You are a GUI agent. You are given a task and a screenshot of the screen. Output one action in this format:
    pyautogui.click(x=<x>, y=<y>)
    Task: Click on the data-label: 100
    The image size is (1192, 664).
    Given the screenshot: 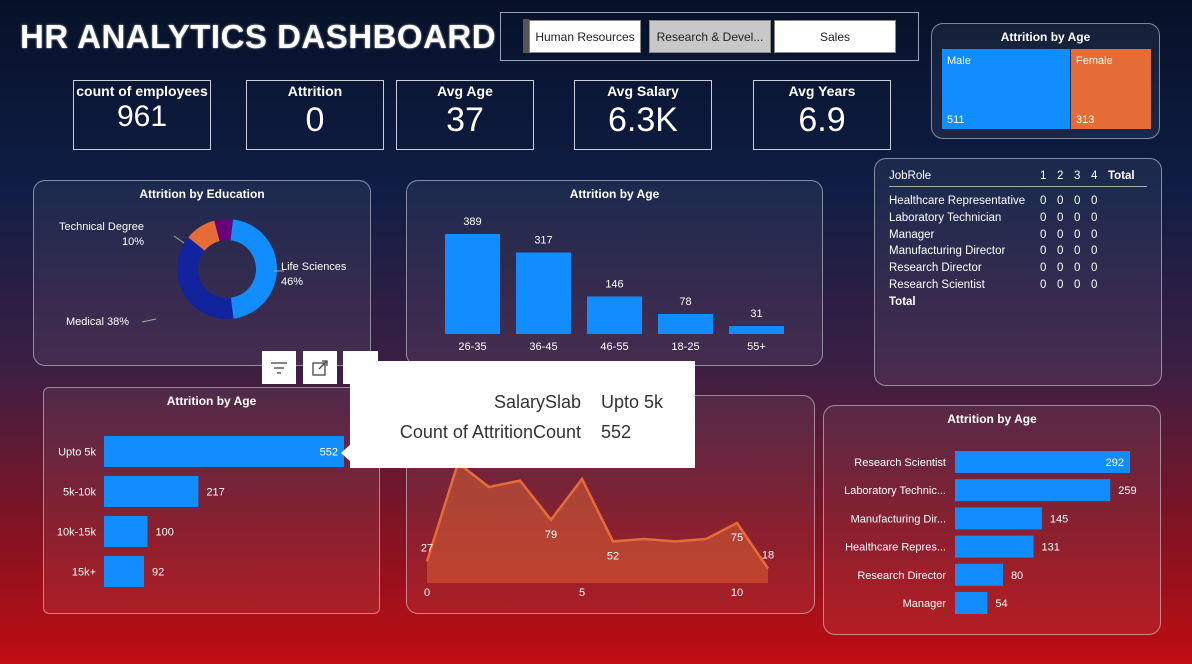 What is the action you would take?
    pyautogui.click(x=164, y=533)
    